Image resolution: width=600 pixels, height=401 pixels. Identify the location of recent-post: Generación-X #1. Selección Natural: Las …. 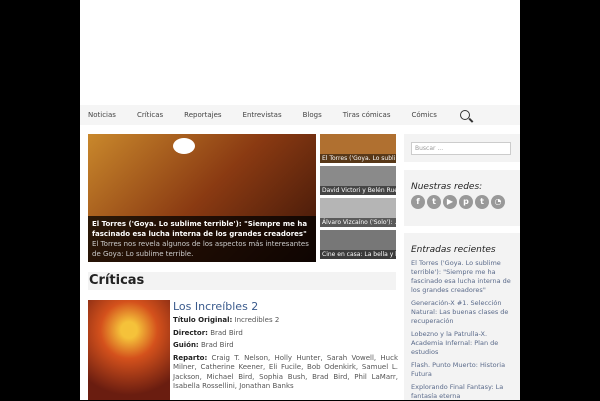
(462, 312).